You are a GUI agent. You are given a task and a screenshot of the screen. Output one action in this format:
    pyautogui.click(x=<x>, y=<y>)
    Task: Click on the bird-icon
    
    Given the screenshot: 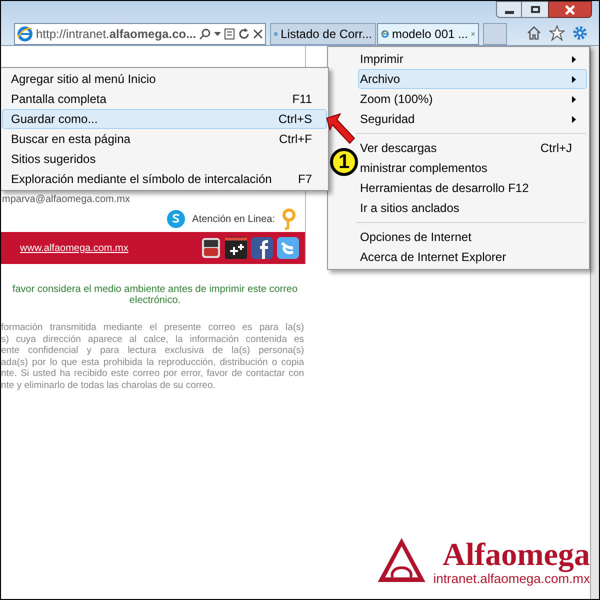 What is the action you would take?
    pyautogui.click(x=288, y=248)
    